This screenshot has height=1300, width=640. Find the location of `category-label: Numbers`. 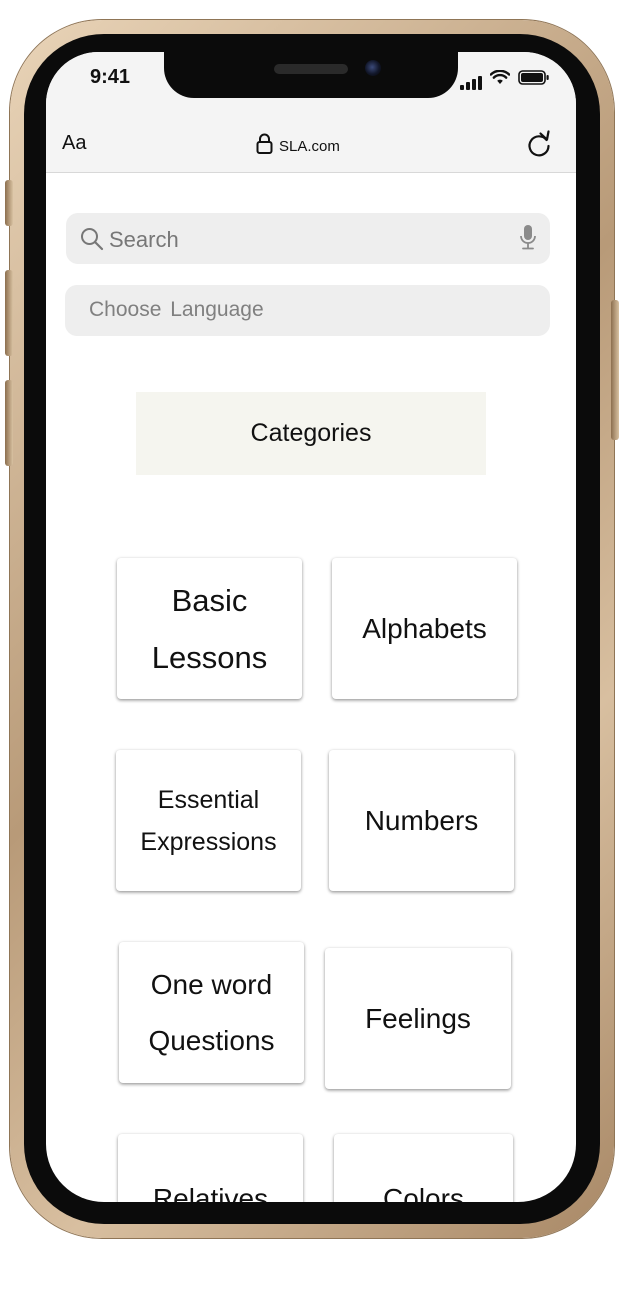

category-label: Numbers is located at coordinates (421, 820).